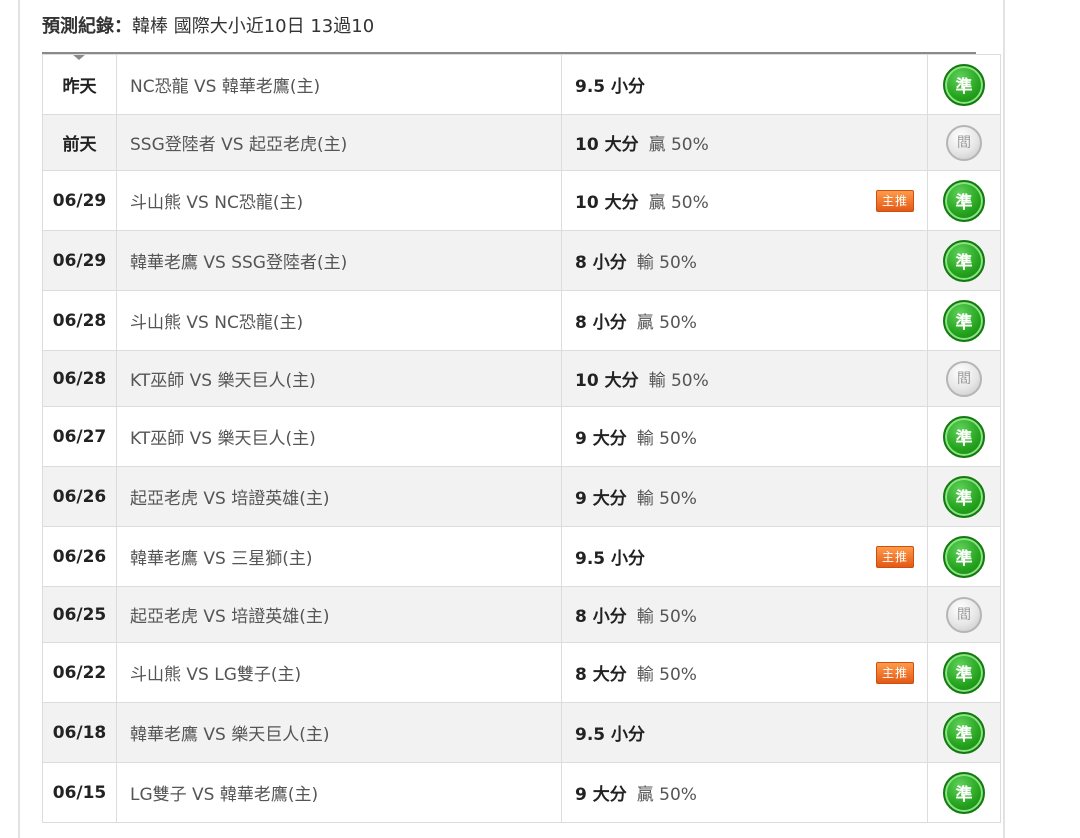 The width and height of the screenshot is (1080, 838). I want to click on table-row: 06/28 KT巫師 VS 樂天巨人(主) 10 大分輸 50% 閻, so click(521, 378).